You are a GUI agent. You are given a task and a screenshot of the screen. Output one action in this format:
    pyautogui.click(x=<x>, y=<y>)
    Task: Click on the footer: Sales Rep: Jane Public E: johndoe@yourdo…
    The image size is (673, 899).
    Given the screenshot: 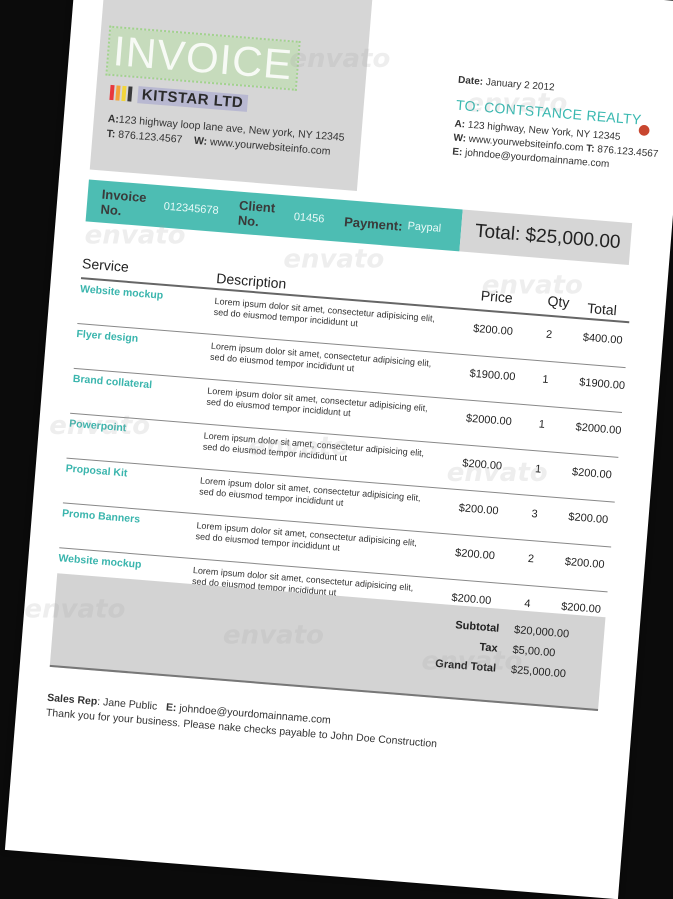 What is the action you would take?
    pyautogui.click(x=241, y=721)
    